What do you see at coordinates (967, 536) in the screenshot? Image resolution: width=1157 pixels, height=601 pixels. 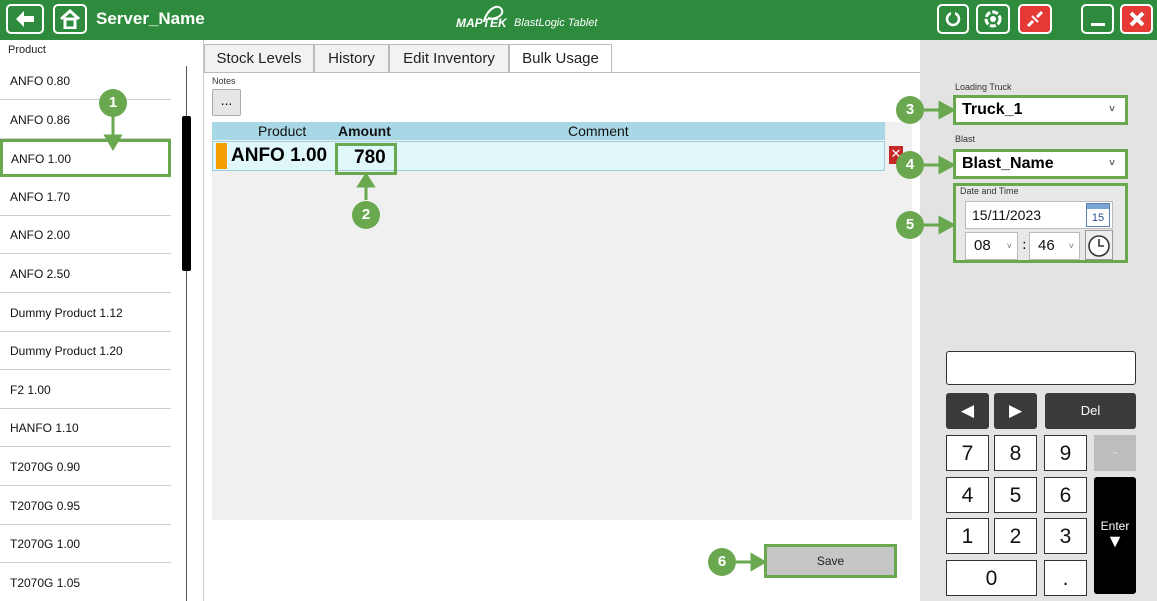 I see `keypad-1: 1` at bounding box center [967, 536].